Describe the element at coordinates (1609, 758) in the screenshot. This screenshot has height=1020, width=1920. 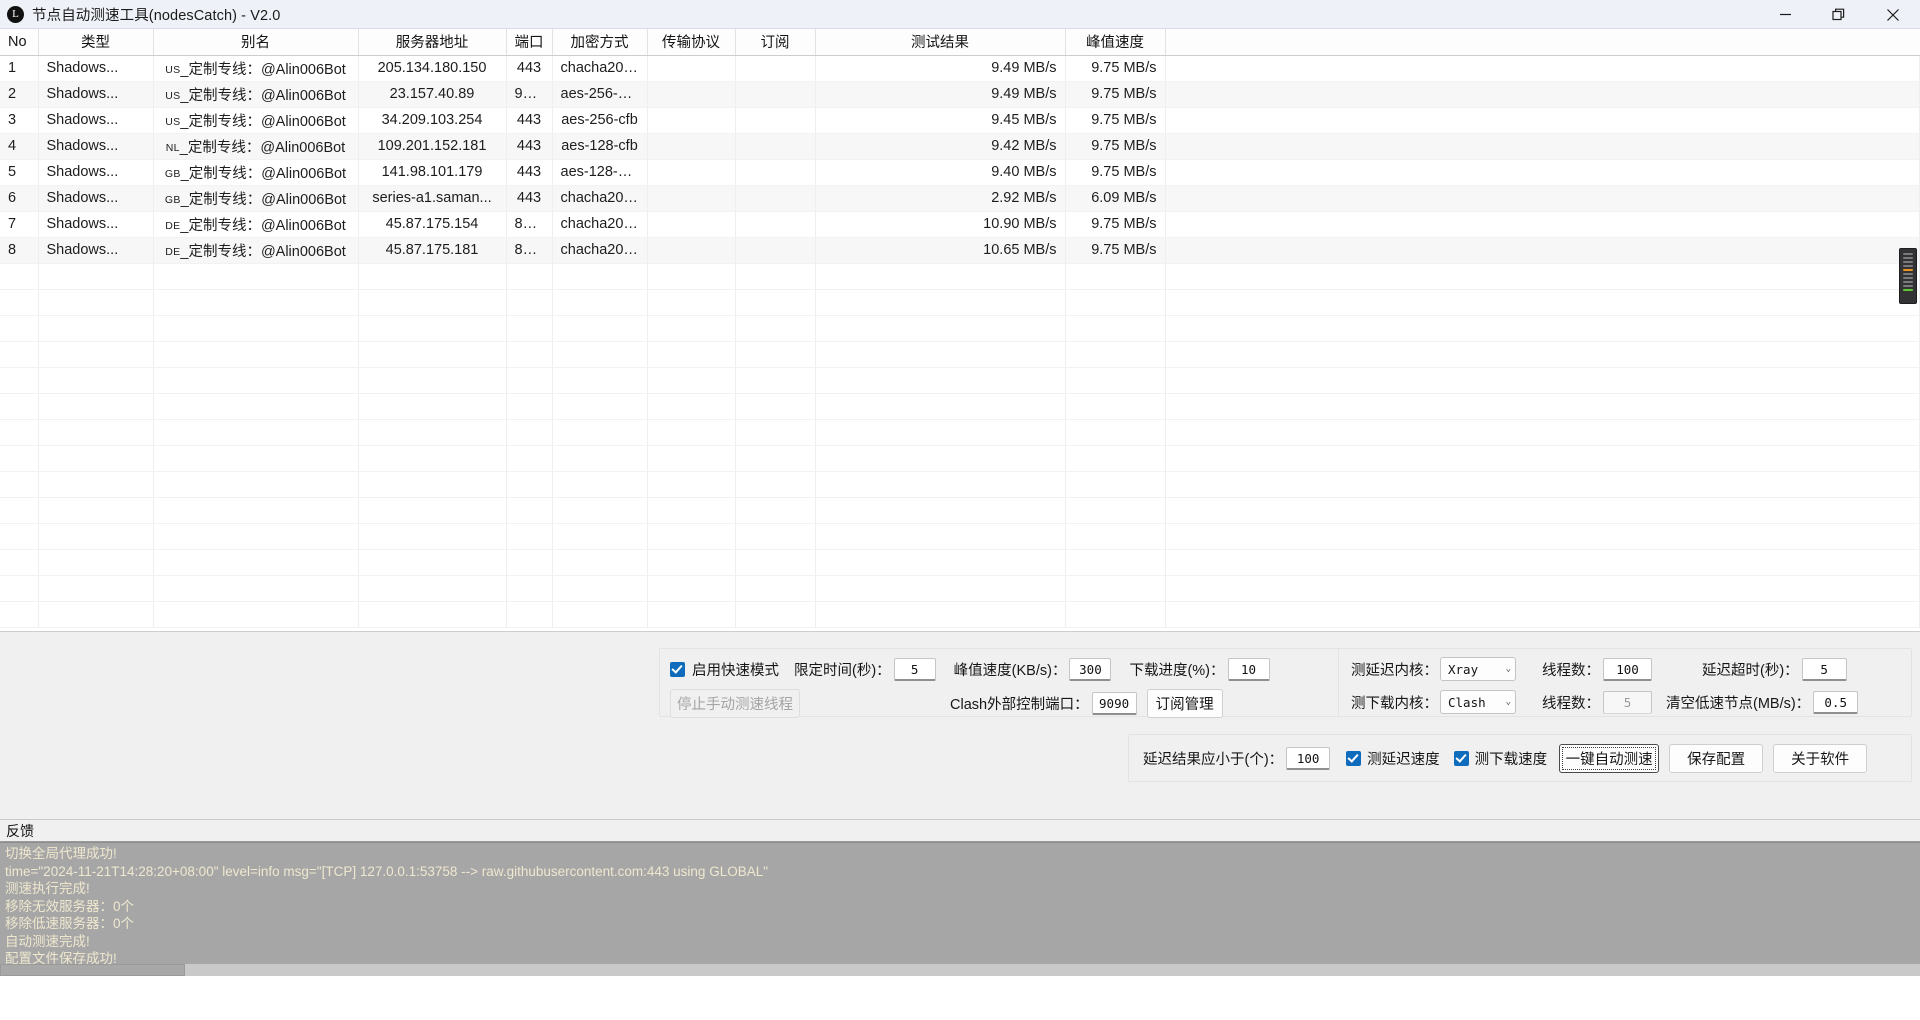
I see `auto-speed-test-button: 一键自动测速` at that location.